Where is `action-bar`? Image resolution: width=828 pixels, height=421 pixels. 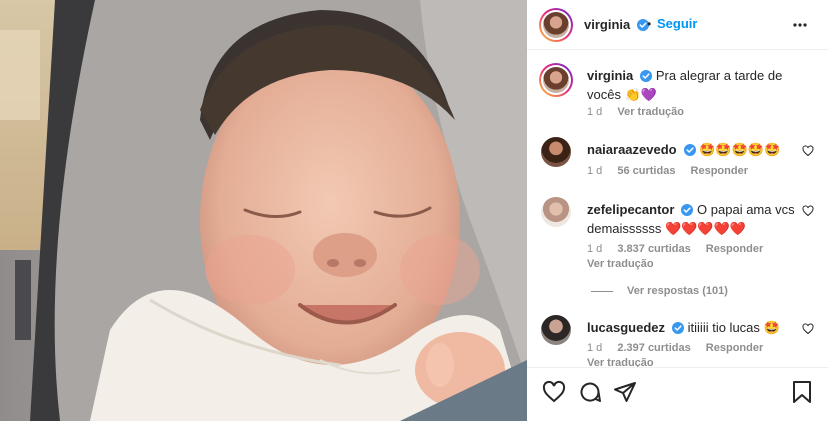
action-bar is located at coordinates (677, 394).